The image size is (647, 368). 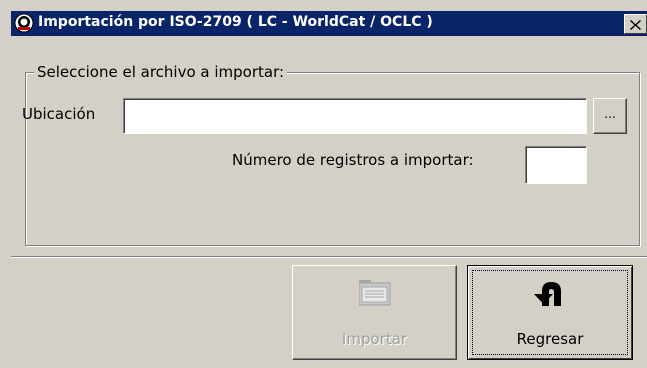 What do you see at coordinates (550, 296) in the screenshot?
I see `undo-arrow-icon` at bounding box center [550, 296].